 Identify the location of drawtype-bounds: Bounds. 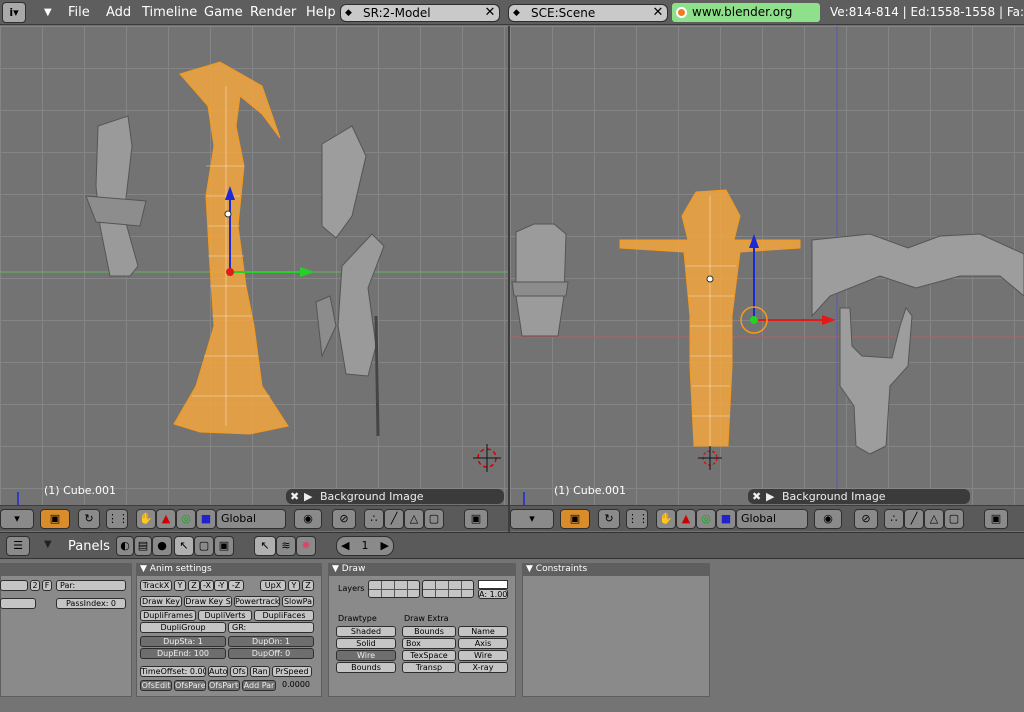
(366, 667).